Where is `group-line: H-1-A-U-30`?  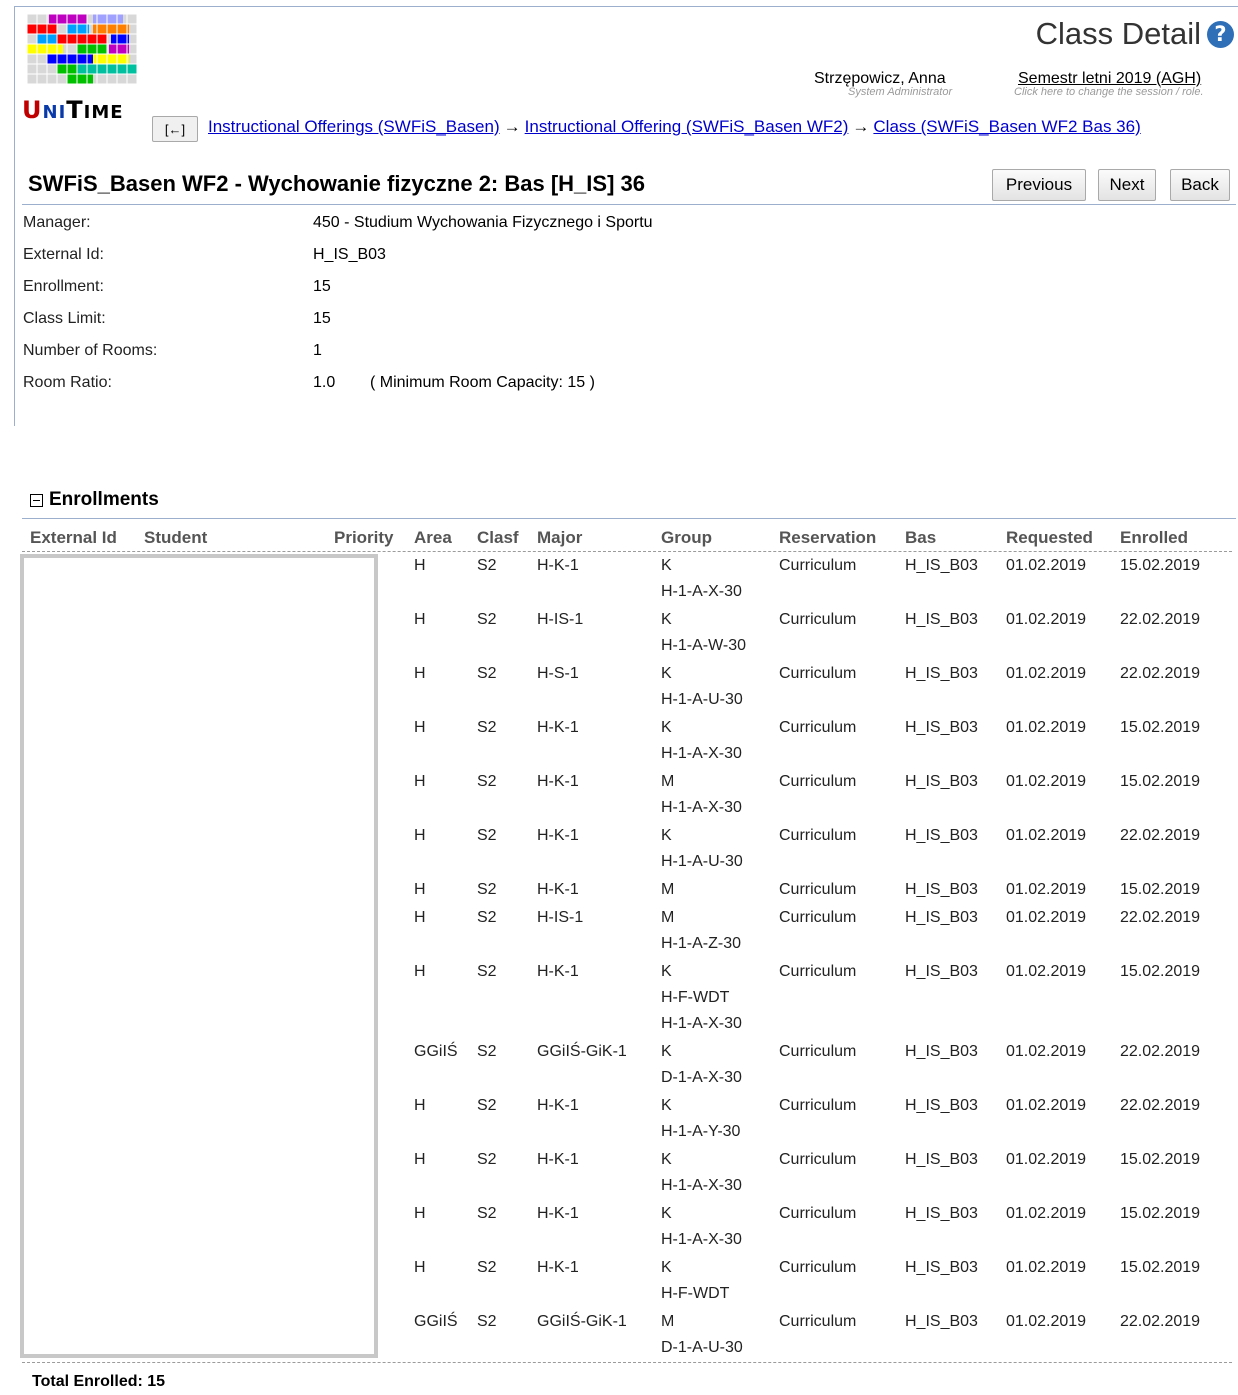
group-line: H-1-A-U-30 is located at coordinates (702, 861).